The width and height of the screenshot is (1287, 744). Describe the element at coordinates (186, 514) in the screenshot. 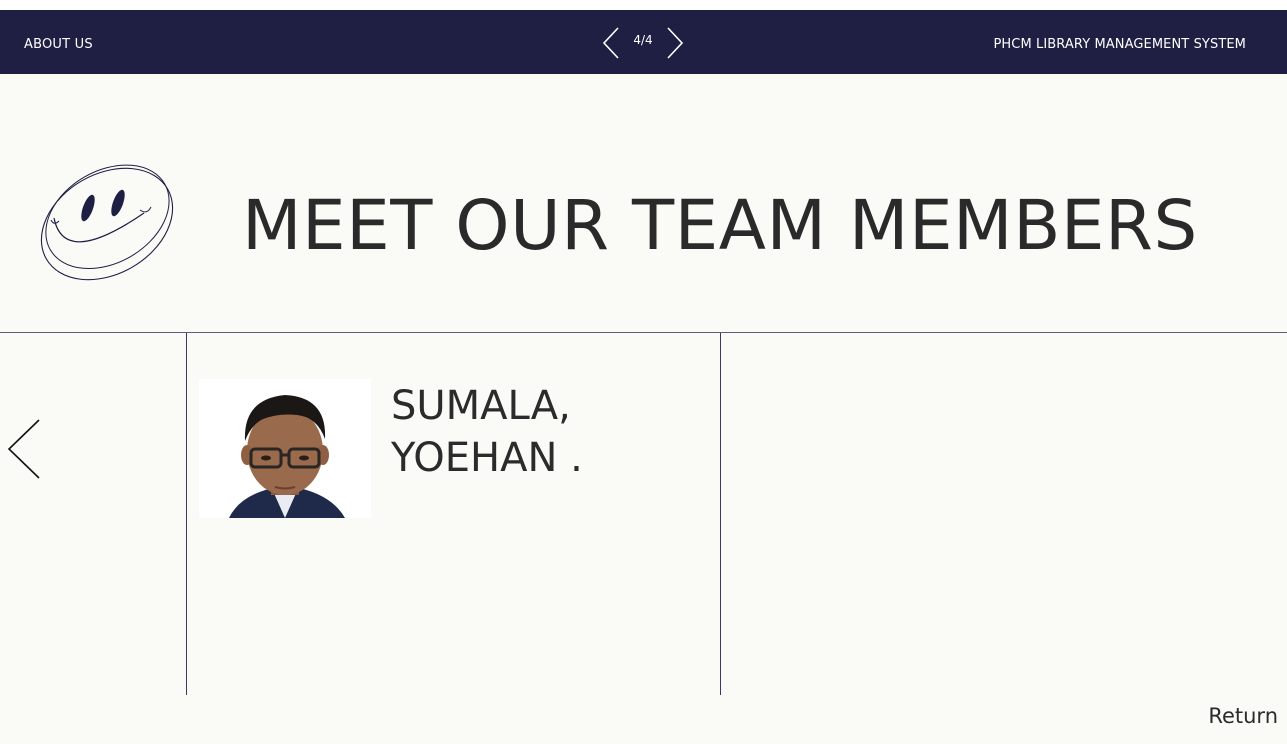

I see `column-divider-left` at that location.